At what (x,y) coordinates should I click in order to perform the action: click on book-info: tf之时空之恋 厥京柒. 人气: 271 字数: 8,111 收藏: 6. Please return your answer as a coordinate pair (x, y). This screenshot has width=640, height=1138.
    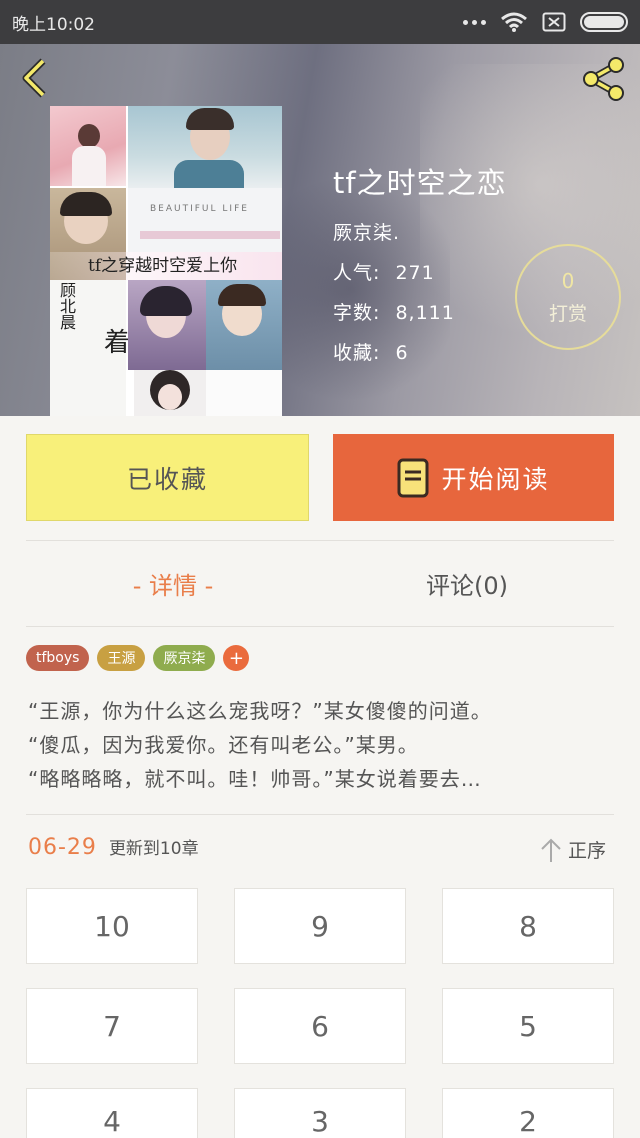
    Looking at the image, I should click on (420, 269).